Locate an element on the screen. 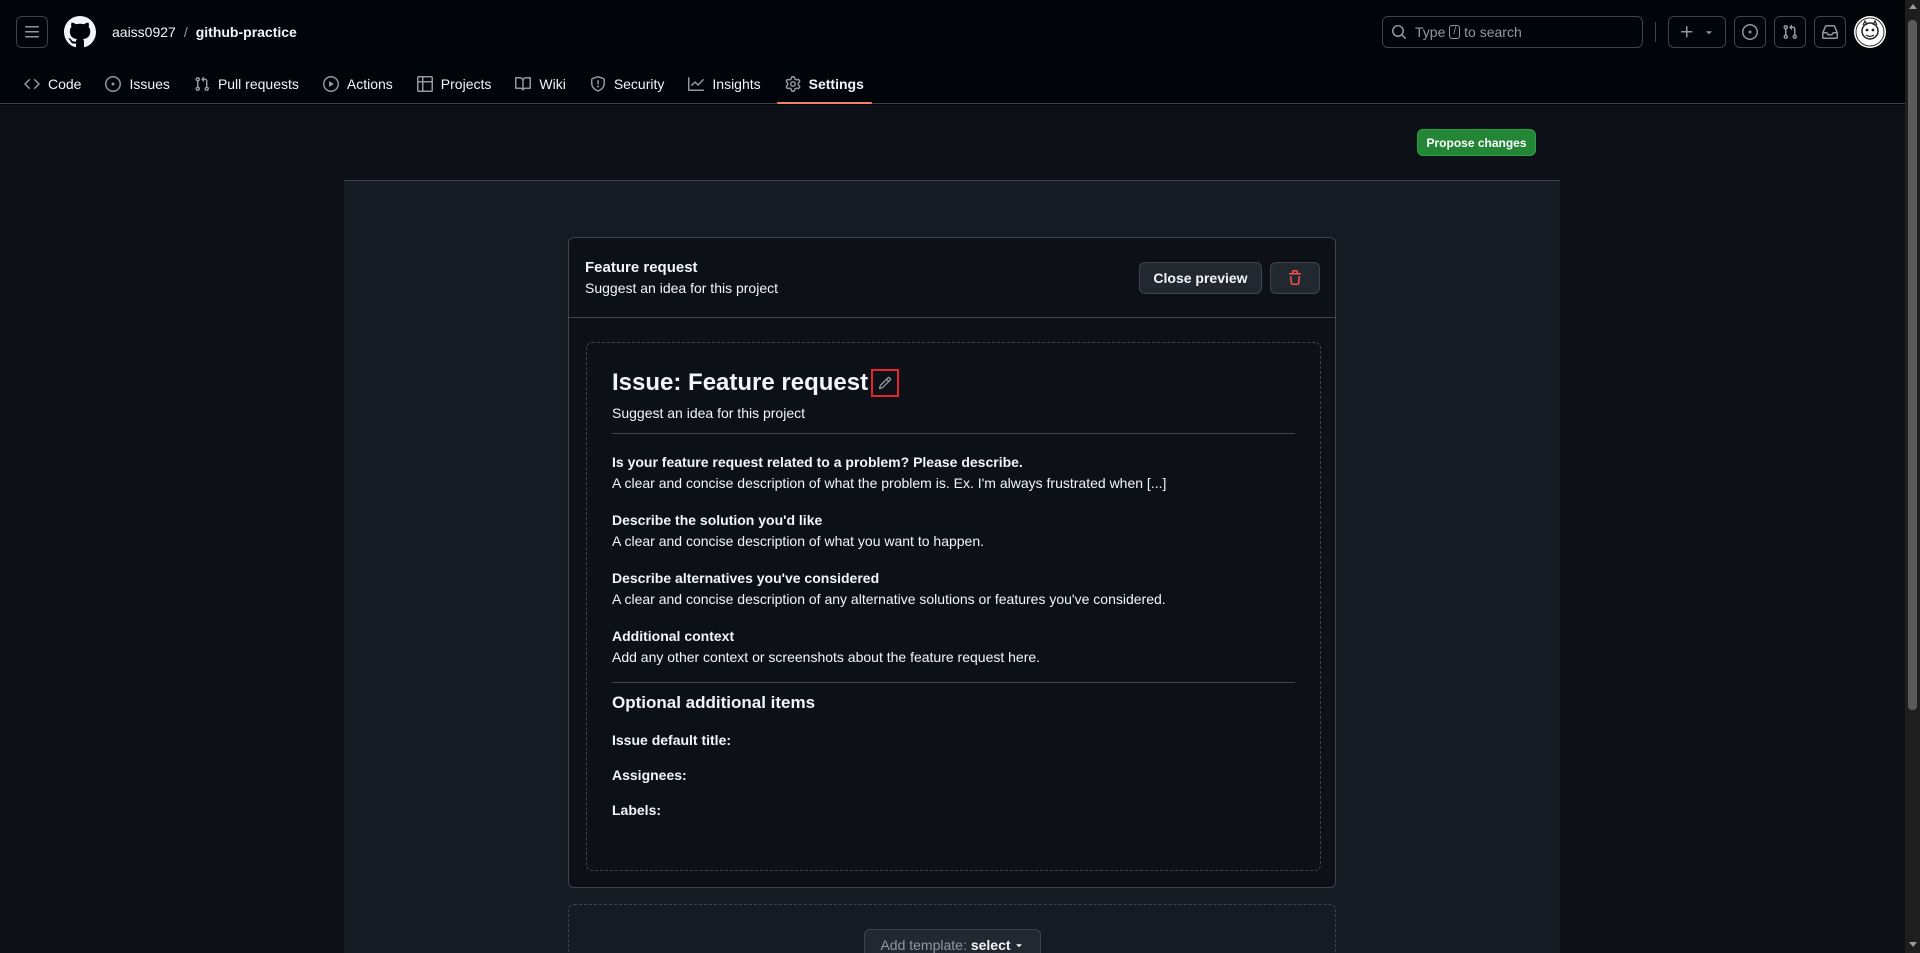  propose-changes-button: Propose changes is located at coordinates (1476, 142).